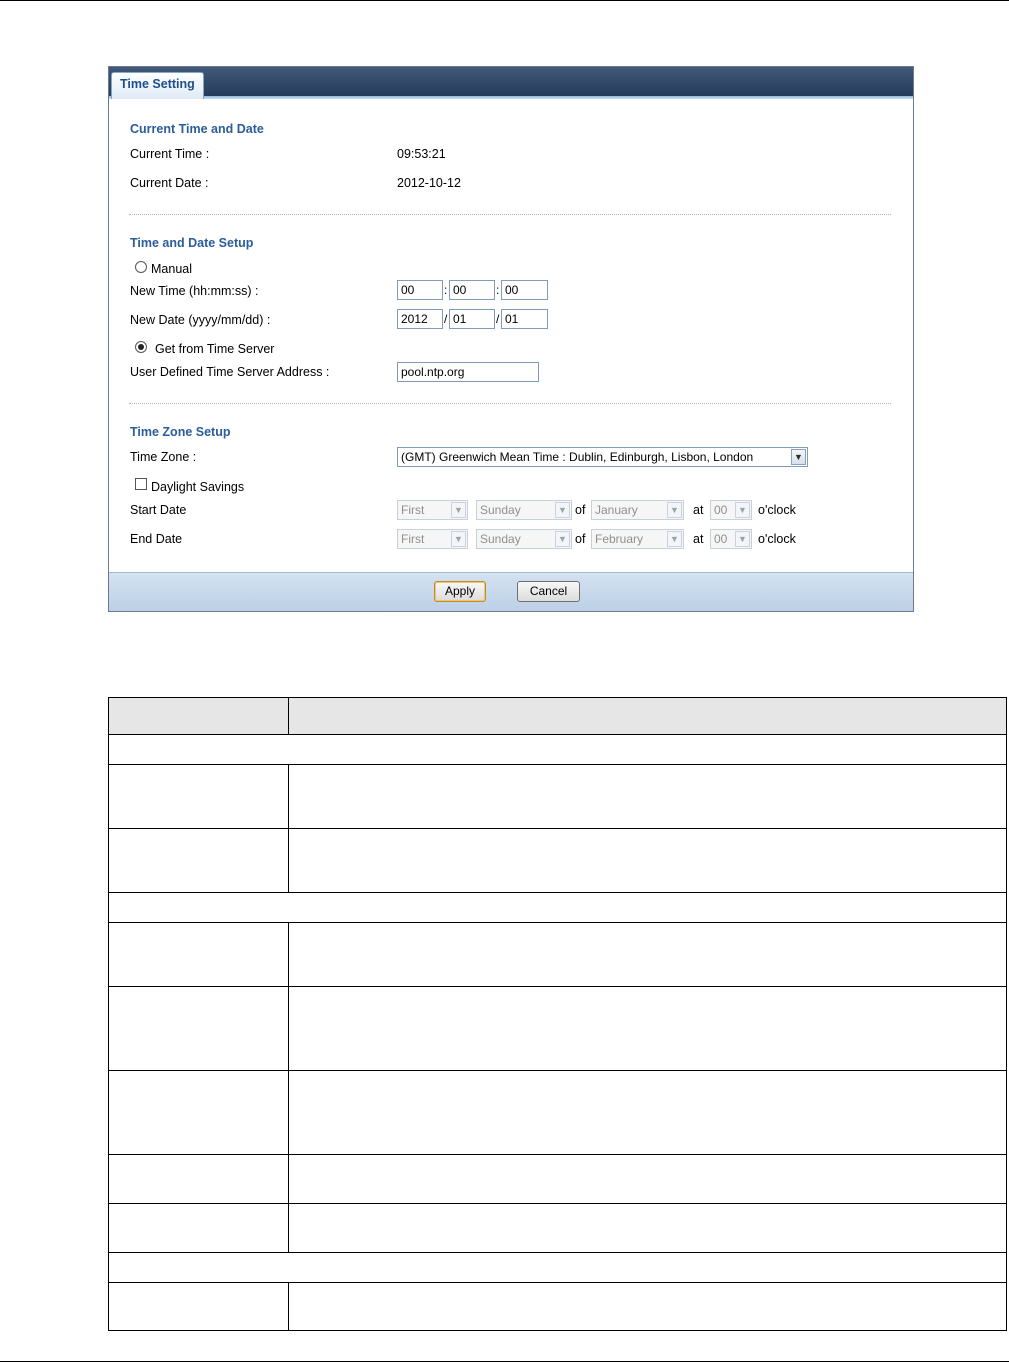 The height and width of the screenshot is (1363, 1009). I want to click on month-input, so click(472, 319).